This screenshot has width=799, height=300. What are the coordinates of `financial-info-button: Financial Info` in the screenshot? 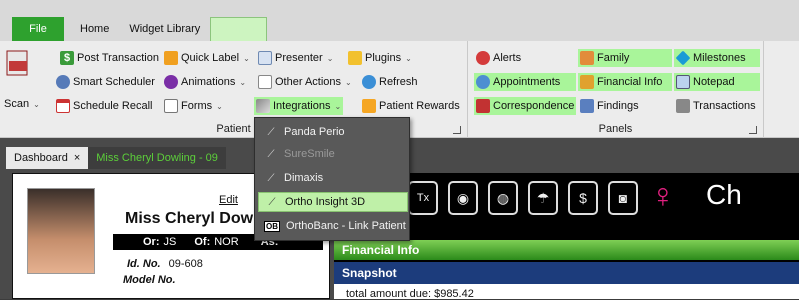 It's located at (625, 82).